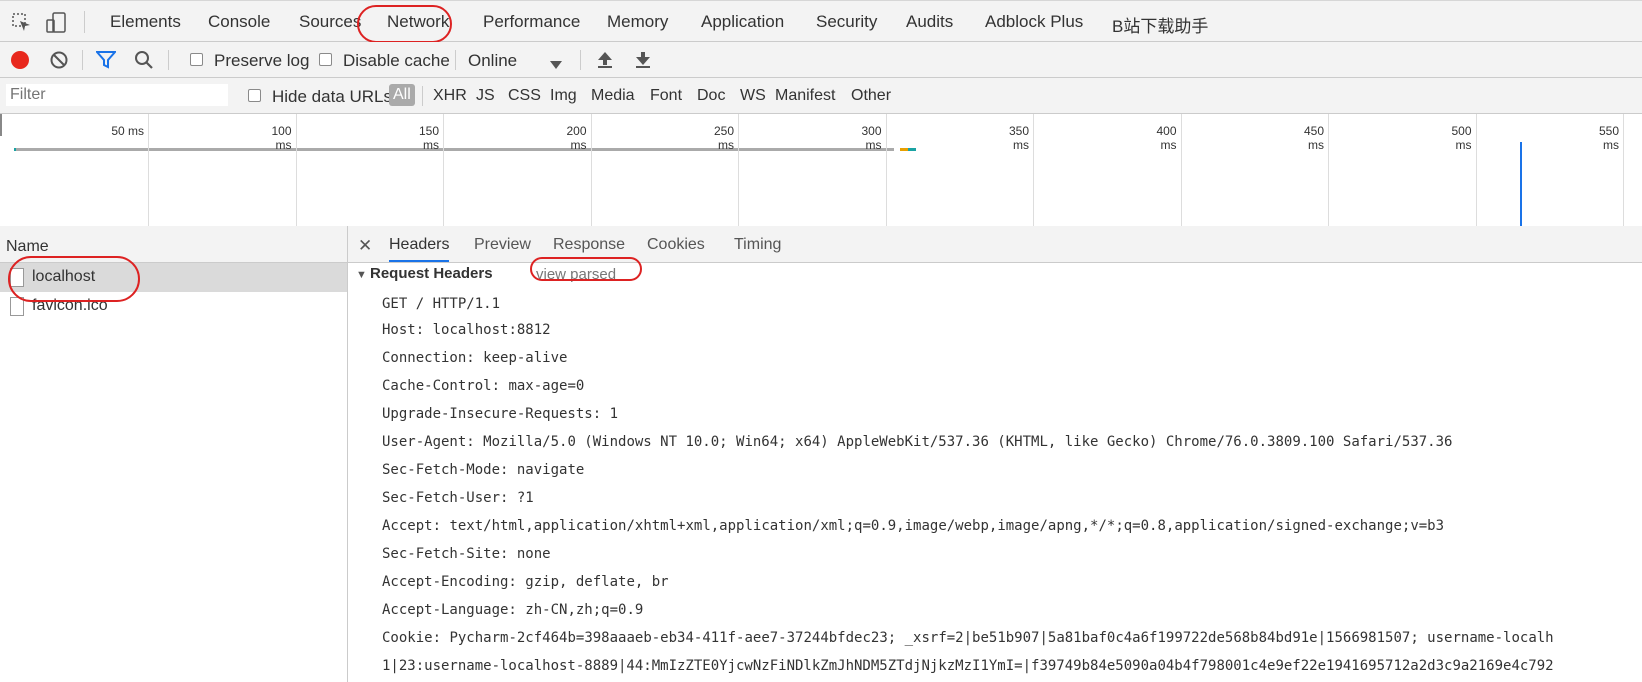 The image size is (1642, 682). Describe the element at coordinates (117, 95) in the screenshot. I see `filter-input` at that location.